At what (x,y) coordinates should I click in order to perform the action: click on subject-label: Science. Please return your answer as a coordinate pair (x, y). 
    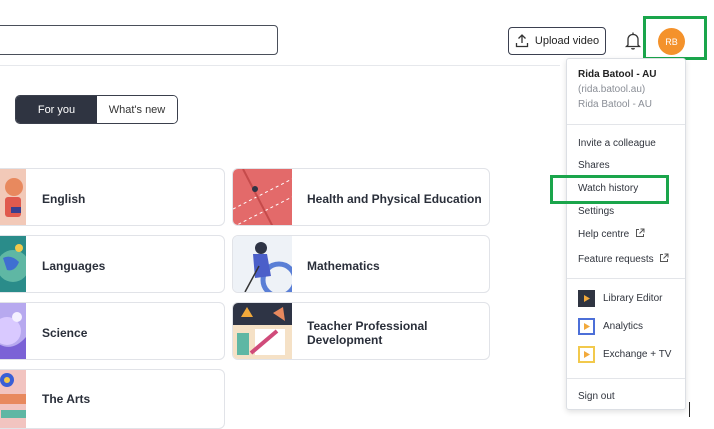
    Looking at the image, I should click on (65, 333).